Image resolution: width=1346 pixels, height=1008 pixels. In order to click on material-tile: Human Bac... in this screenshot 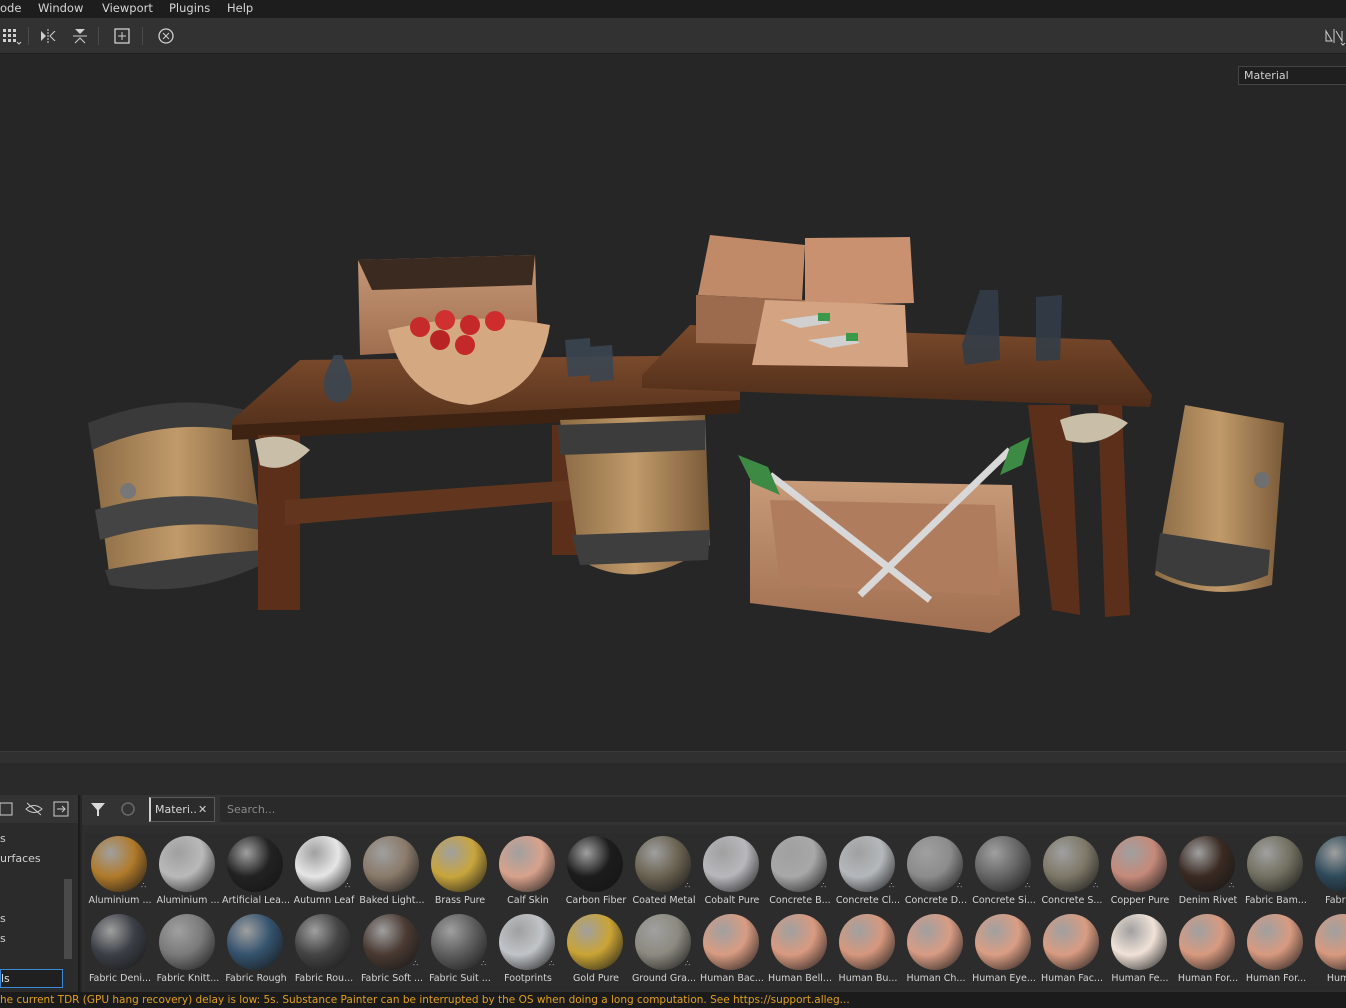, I will do `click(732, 950)`.